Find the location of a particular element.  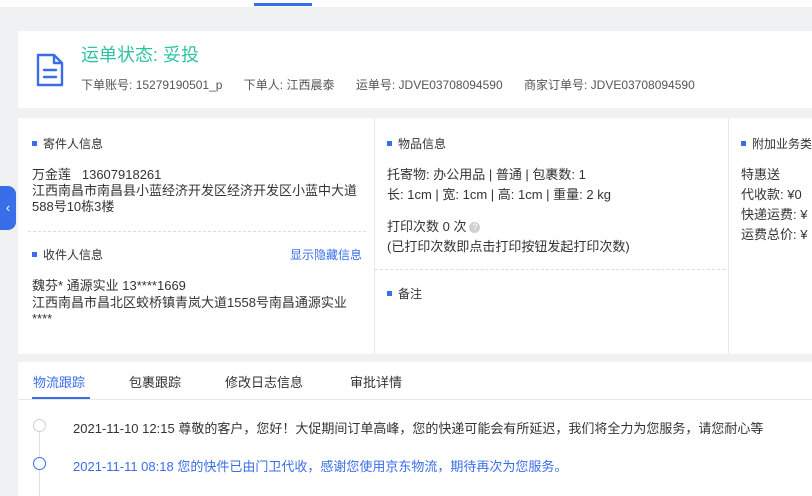

active-tab-underline is located at coordinates (61, 398).